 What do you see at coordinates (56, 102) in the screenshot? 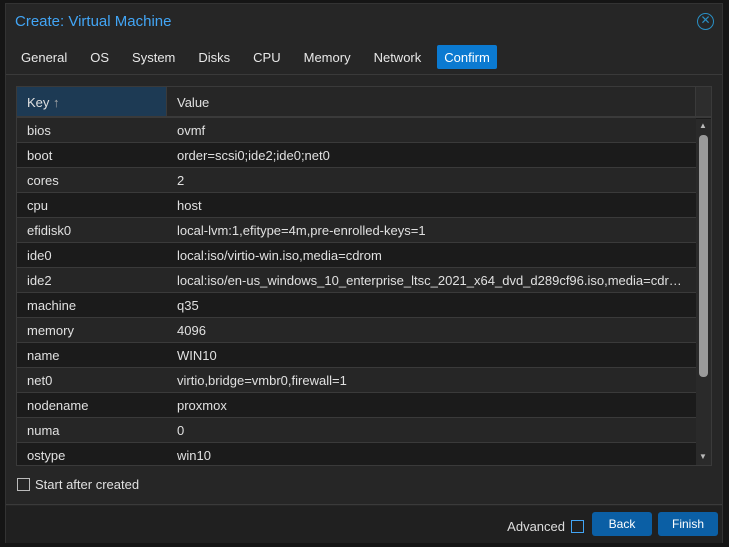
I see `sort-asc-icon: ↑` at bounding box center [56, 102].